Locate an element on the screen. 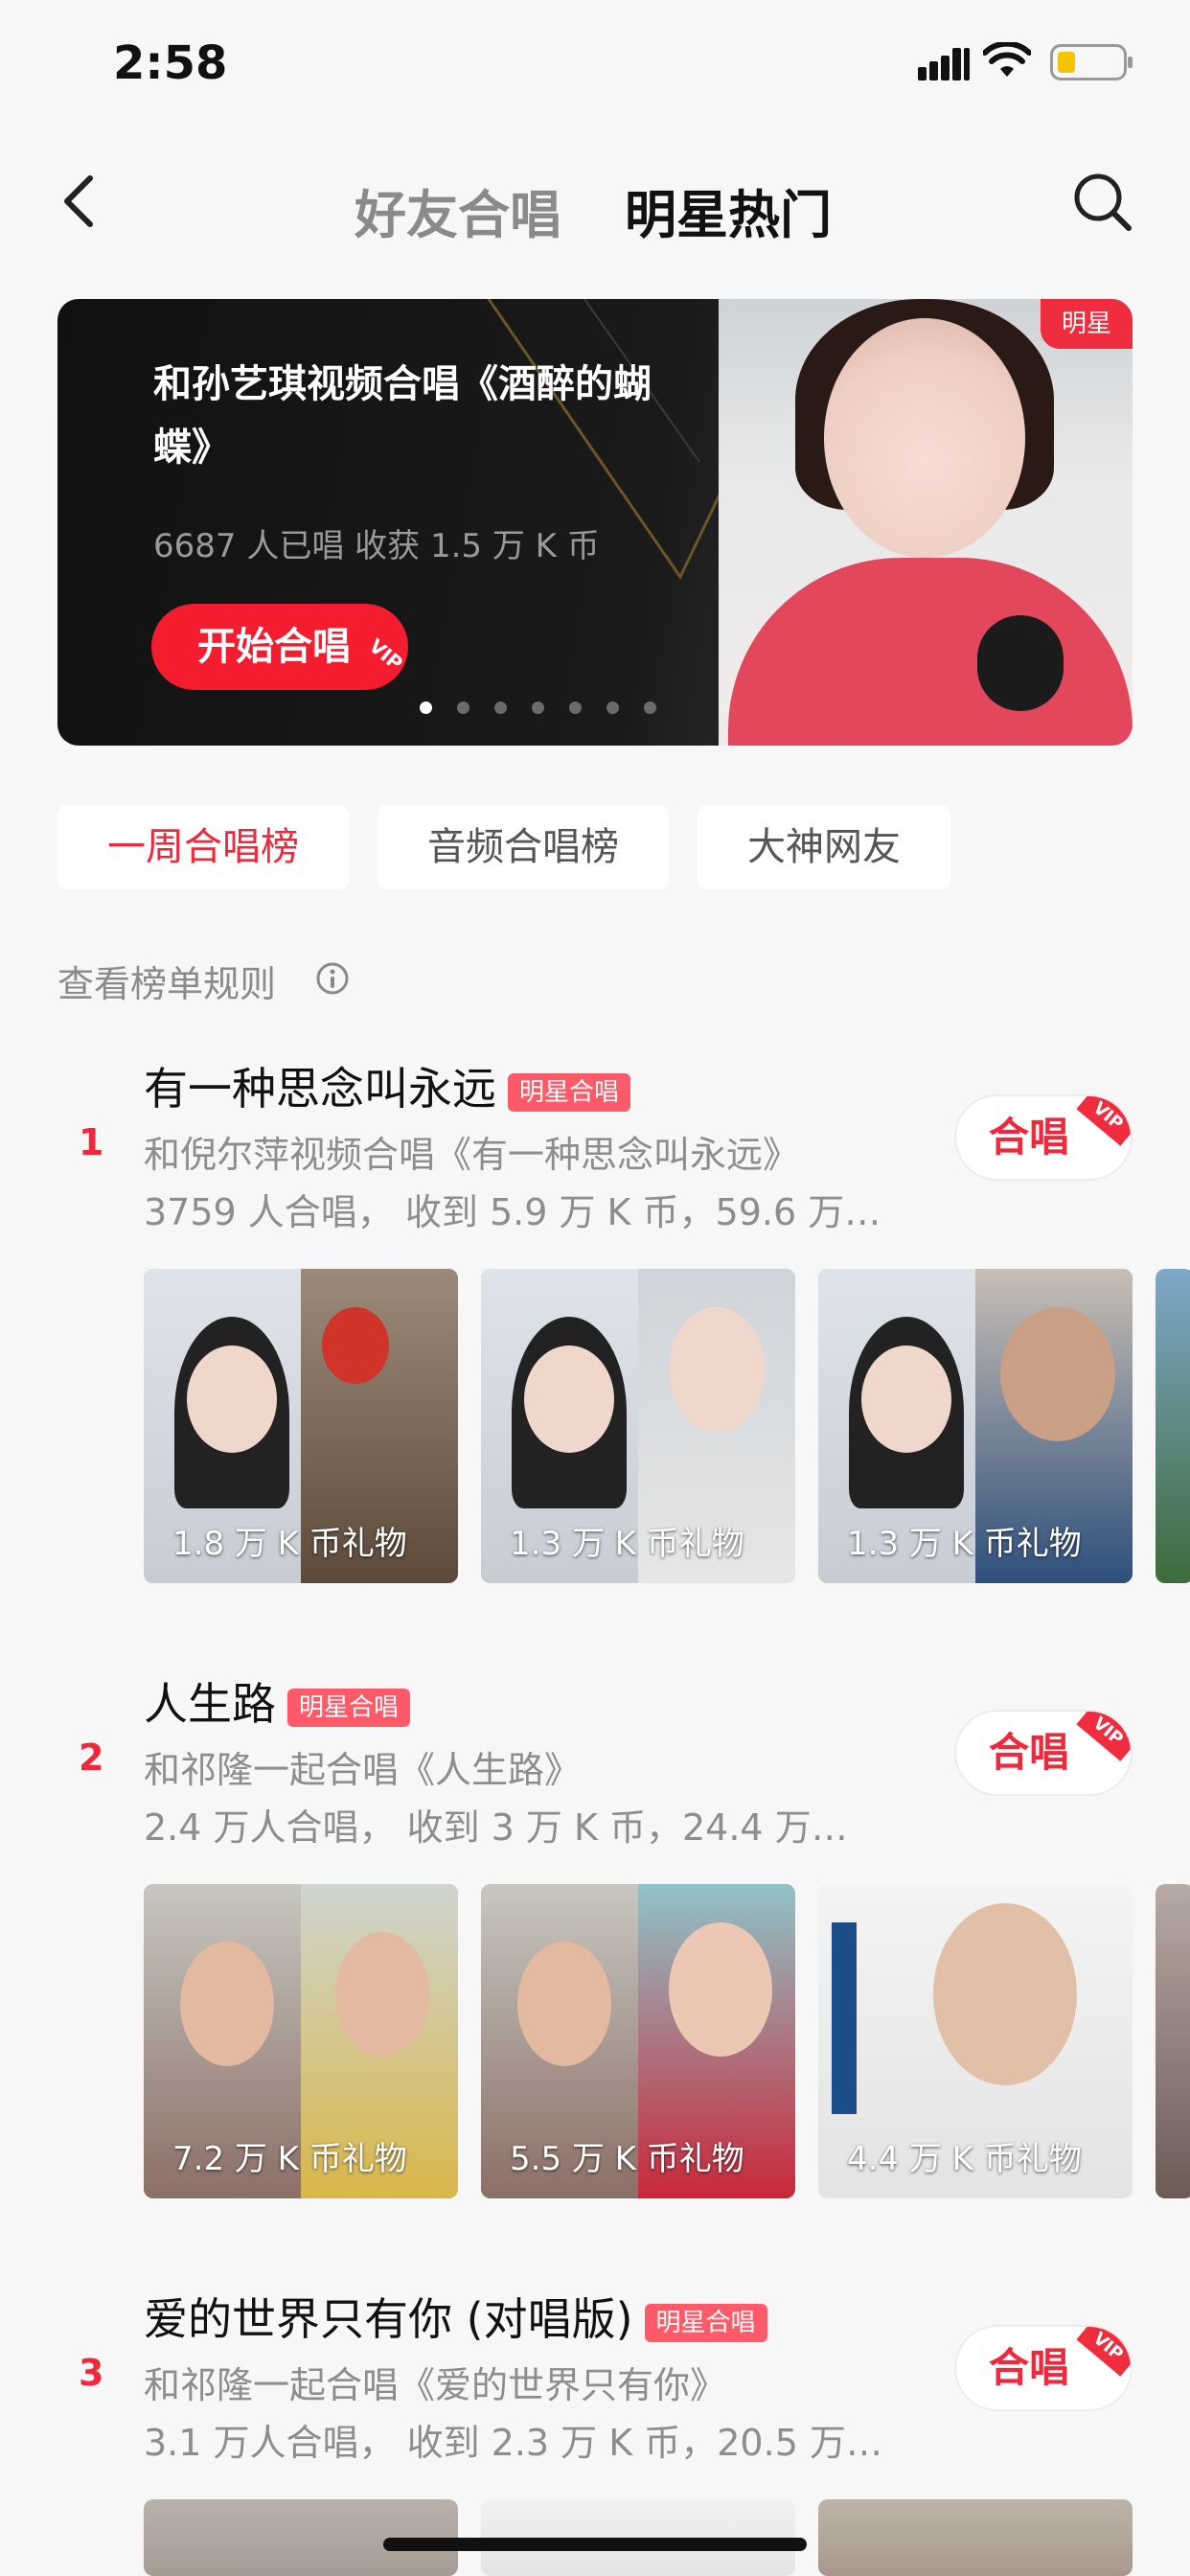 The image size is (1190, 2576). duet-video-thumbnail: 5.5 万 K 币礼物 is located at coordinates (638, 2041).